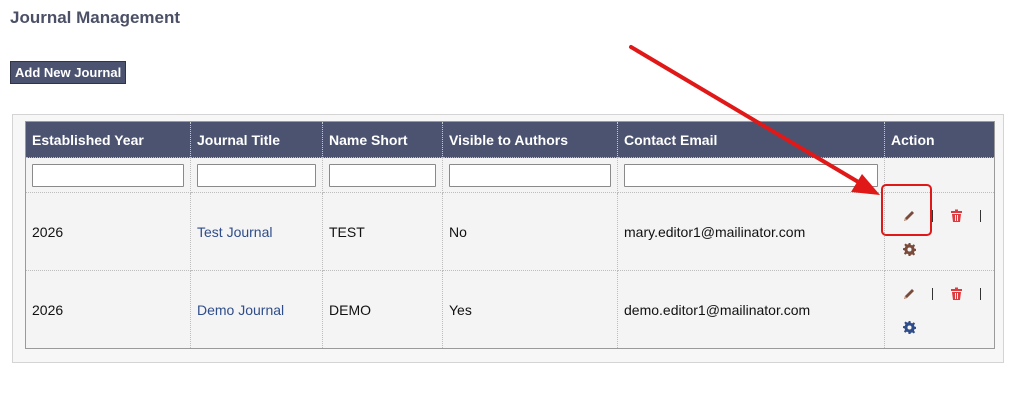 This screenshot has height=395, width=1033. What do you see at coordinates (754, 120) in the screenshot?
I see `annotation-arrow` at bounding box center [754, 120].